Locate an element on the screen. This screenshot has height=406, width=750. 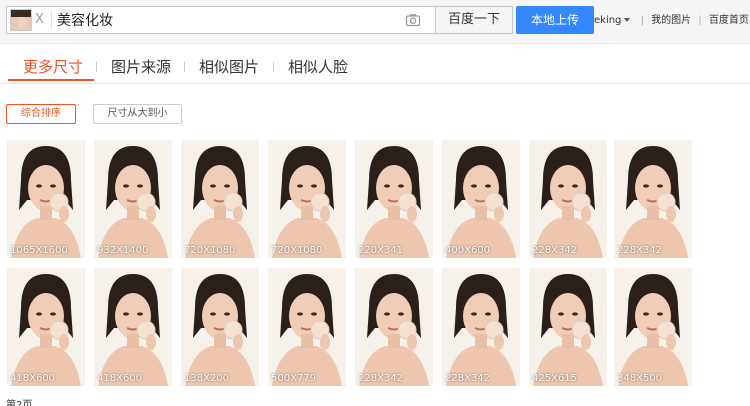
sort-comprehensive-button: 综合排序 is located at coordinates (41, 114).